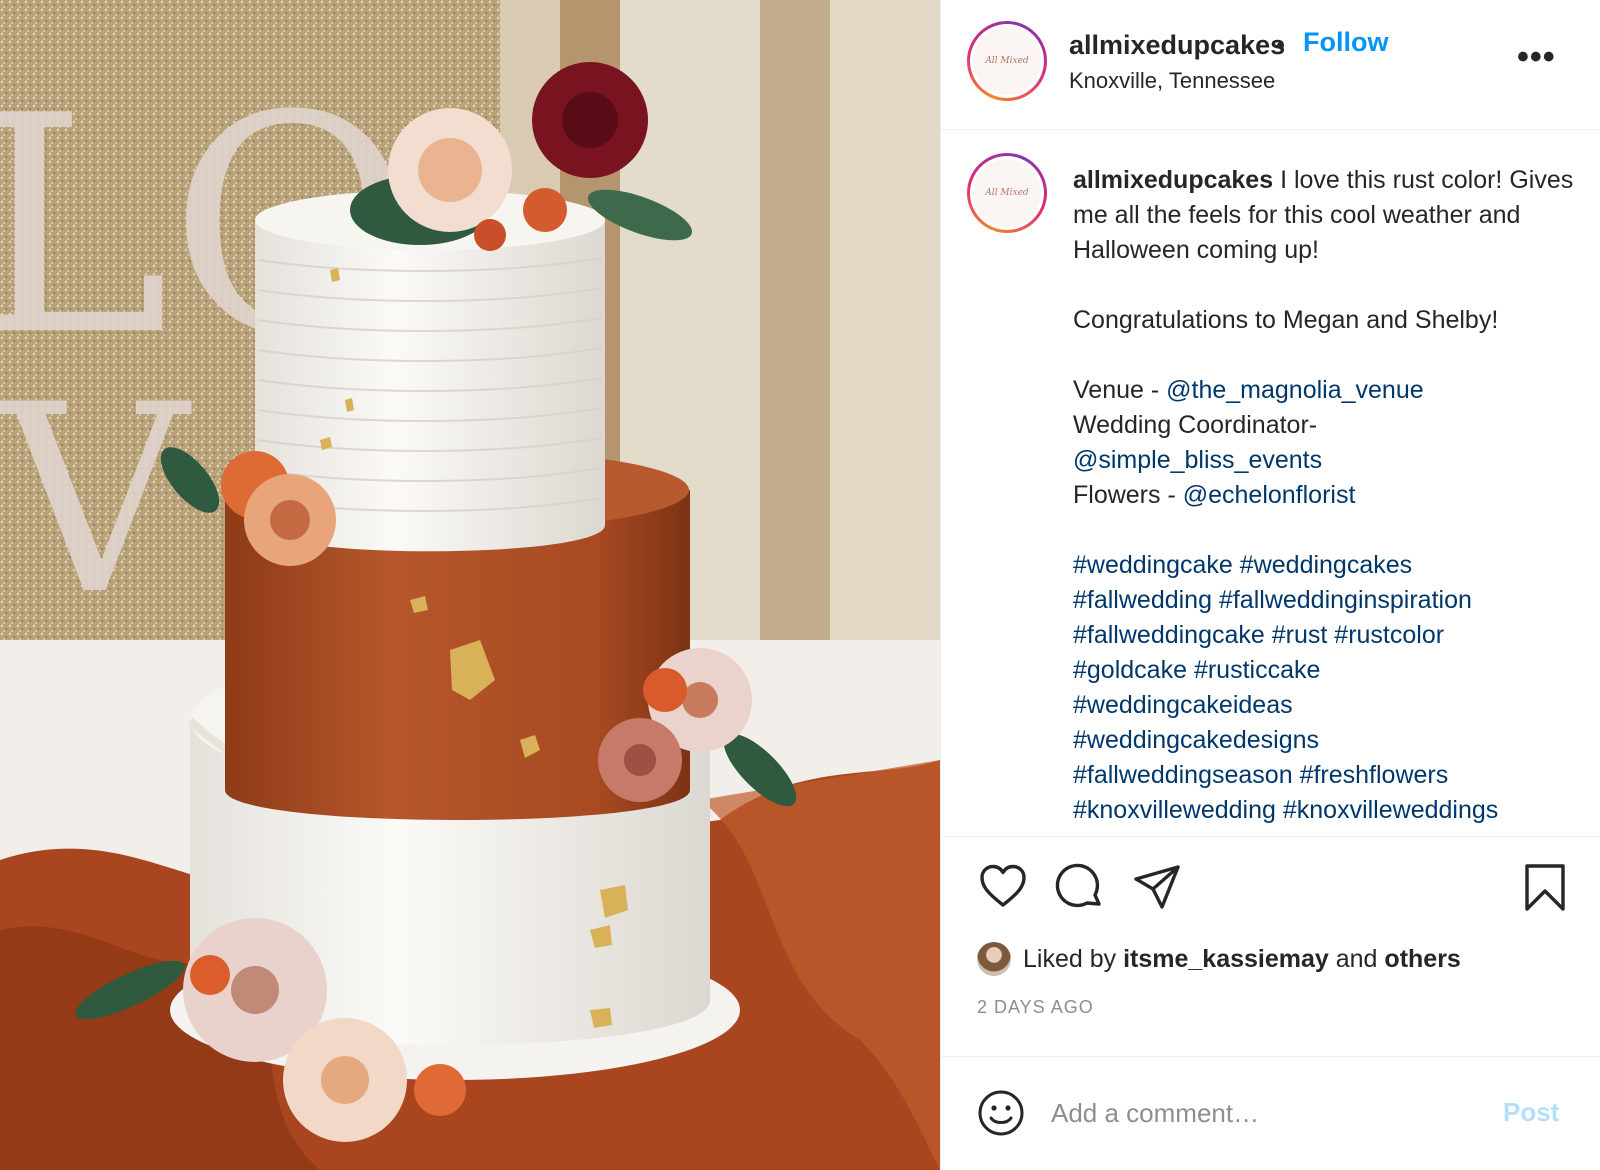  What do you see at coordinates (1172, 81) in the screenshot?
I see `location-link: Knoxville, Tennessee` at bounding box center [1172, 81].